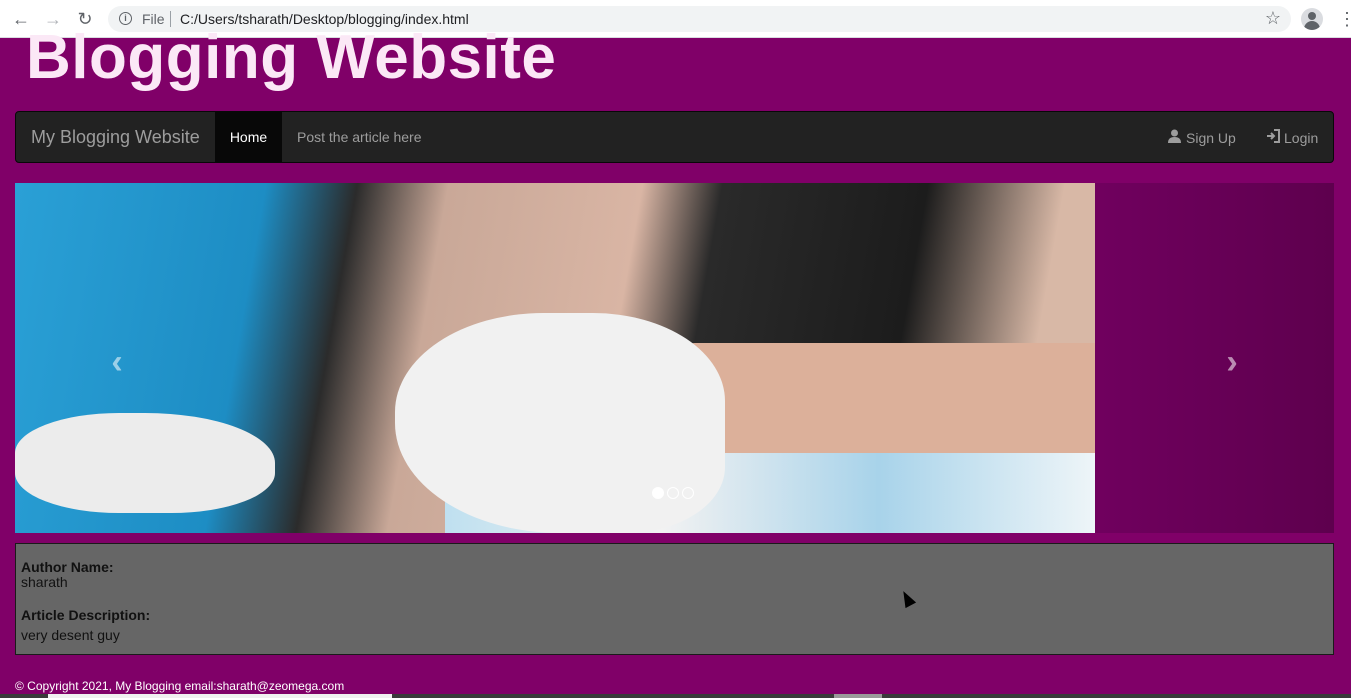 Image resolution: width=1351 pixels, height=698 pixels. What do you see at coordinates (1301, 138) in the screenshot?
I see `login-label: Login` at bounding box center [1301, 138].